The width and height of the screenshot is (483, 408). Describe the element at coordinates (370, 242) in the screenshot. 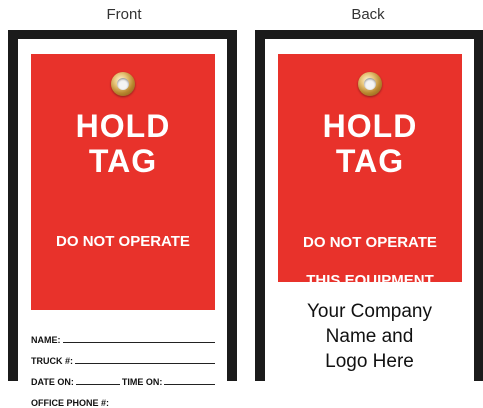

I see `back-do-not-operate: DO NOT OPERATE` at that location.